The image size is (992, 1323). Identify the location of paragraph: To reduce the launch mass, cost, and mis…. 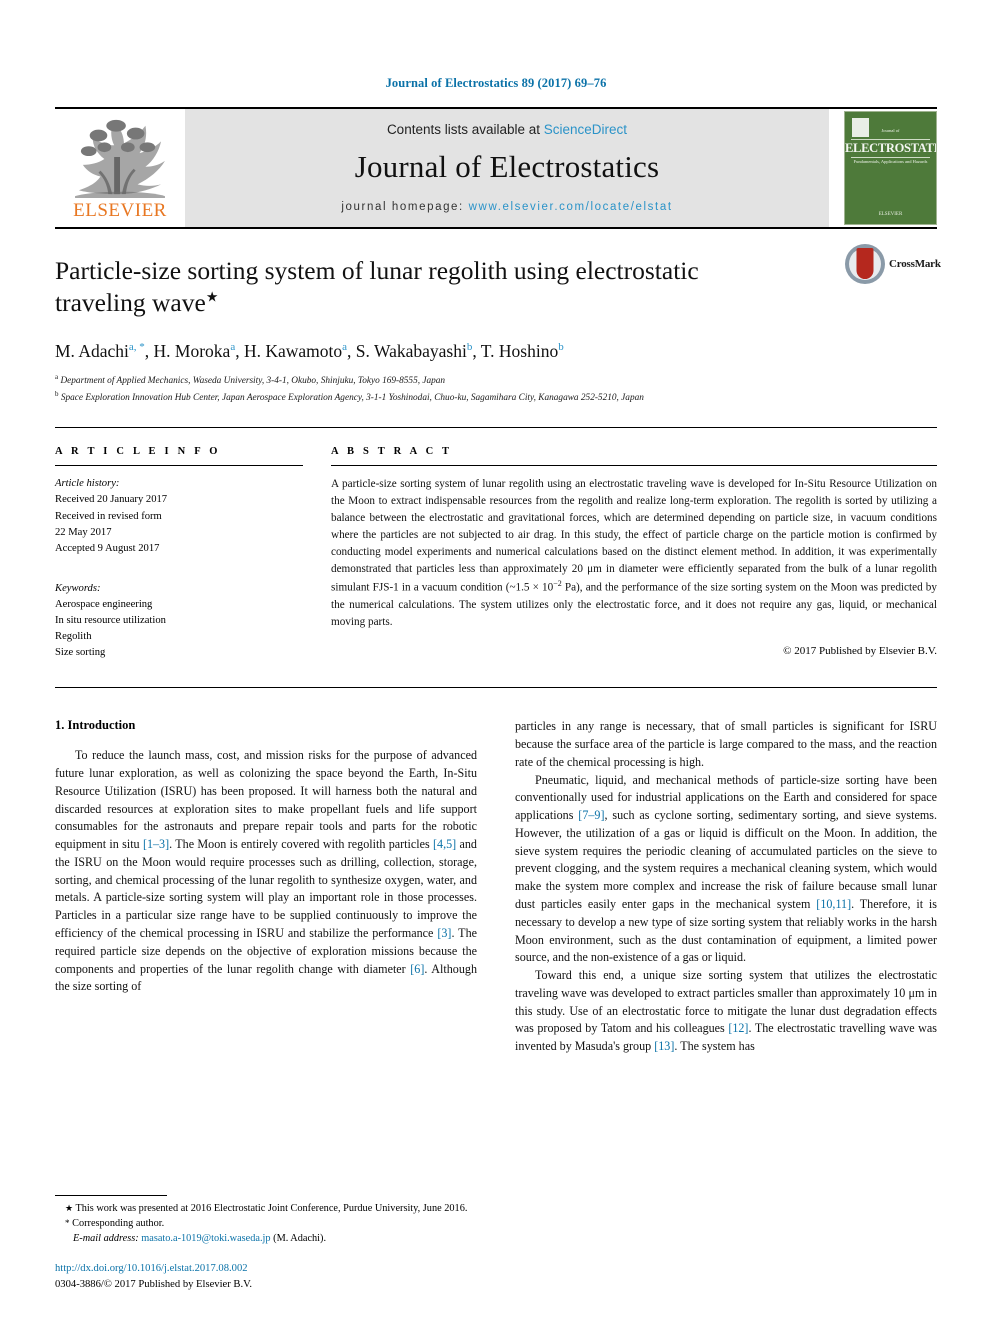
(266, 871).